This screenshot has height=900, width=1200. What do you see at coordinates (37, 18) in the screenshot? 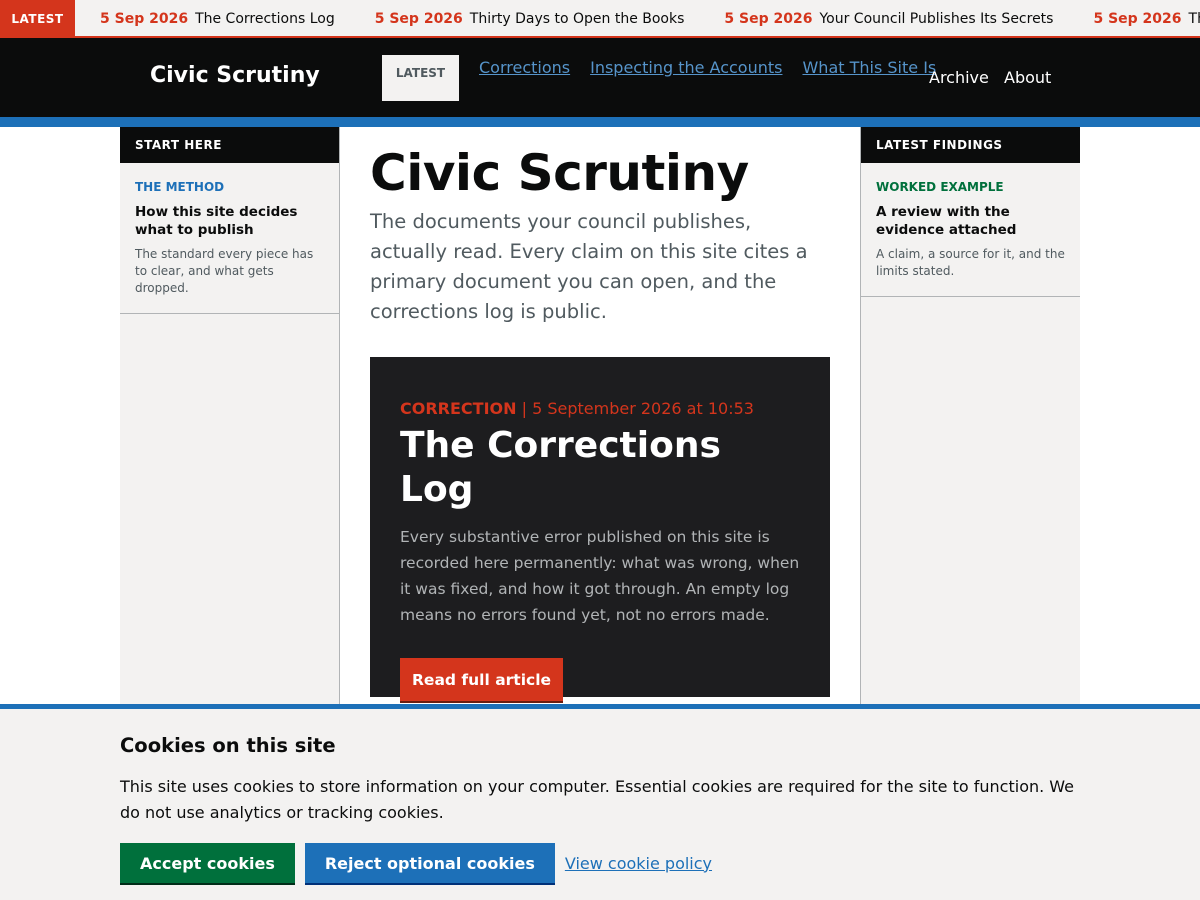
I see `ticker-badge: LATEST` at bounding box center [37, 18].